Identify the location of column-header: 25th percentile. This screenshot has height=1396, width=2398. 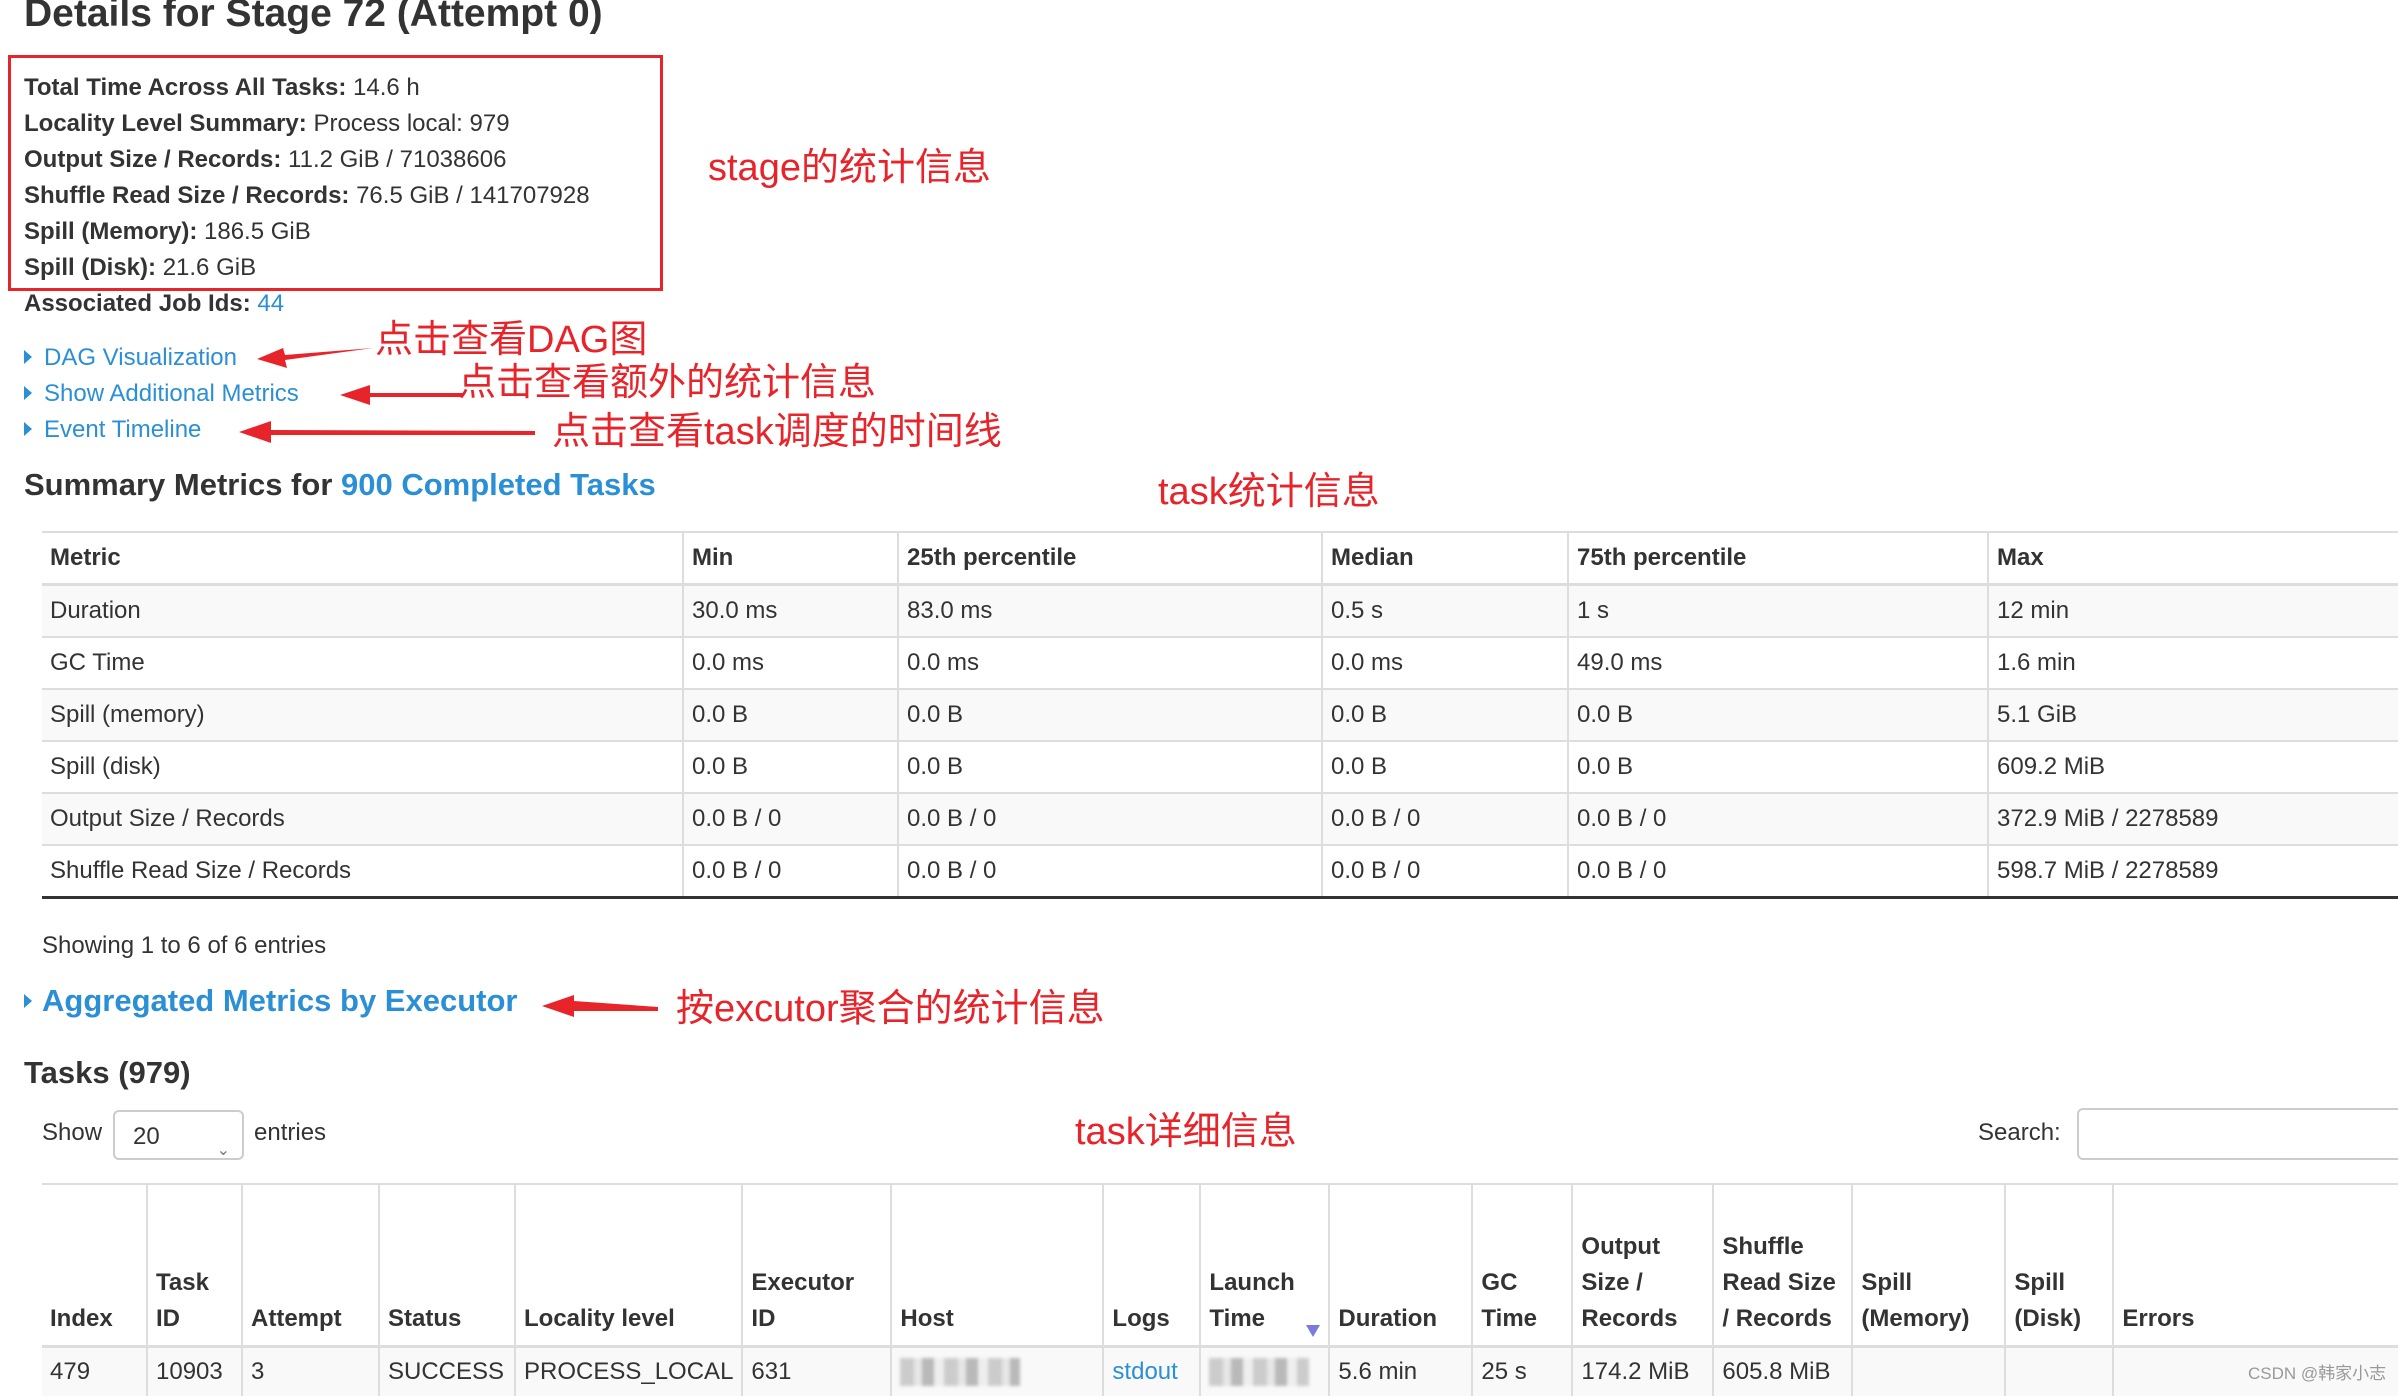
(1110, 558).